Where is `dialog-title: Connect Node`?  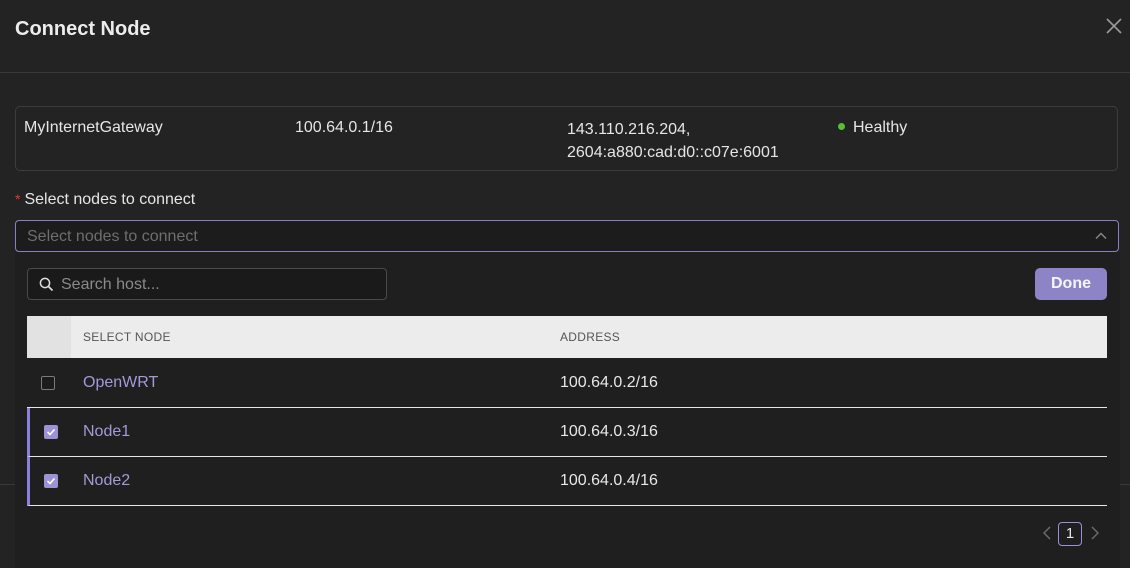 dialog-title: Connect Node is located at coordinates (83, 29).